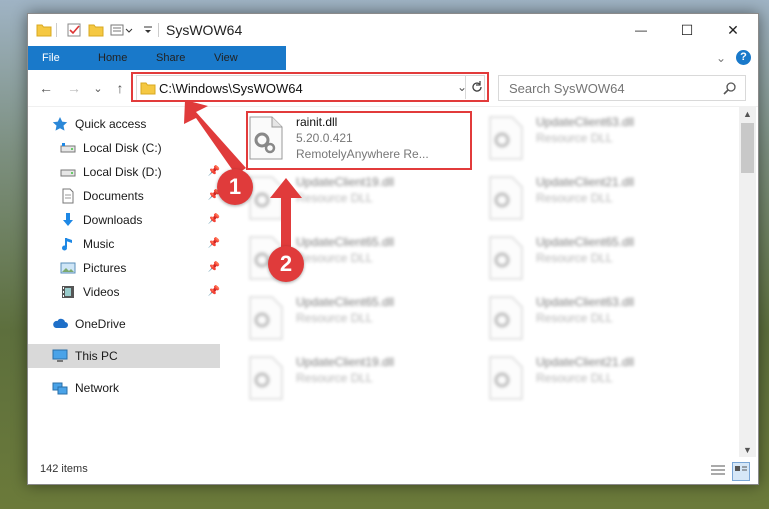 Image resolution: width=769 pixels, height=509 pixels. Describe the element at coordinates (235, 187) in the screenshot. I see `step-1-badge: 1` at that location.